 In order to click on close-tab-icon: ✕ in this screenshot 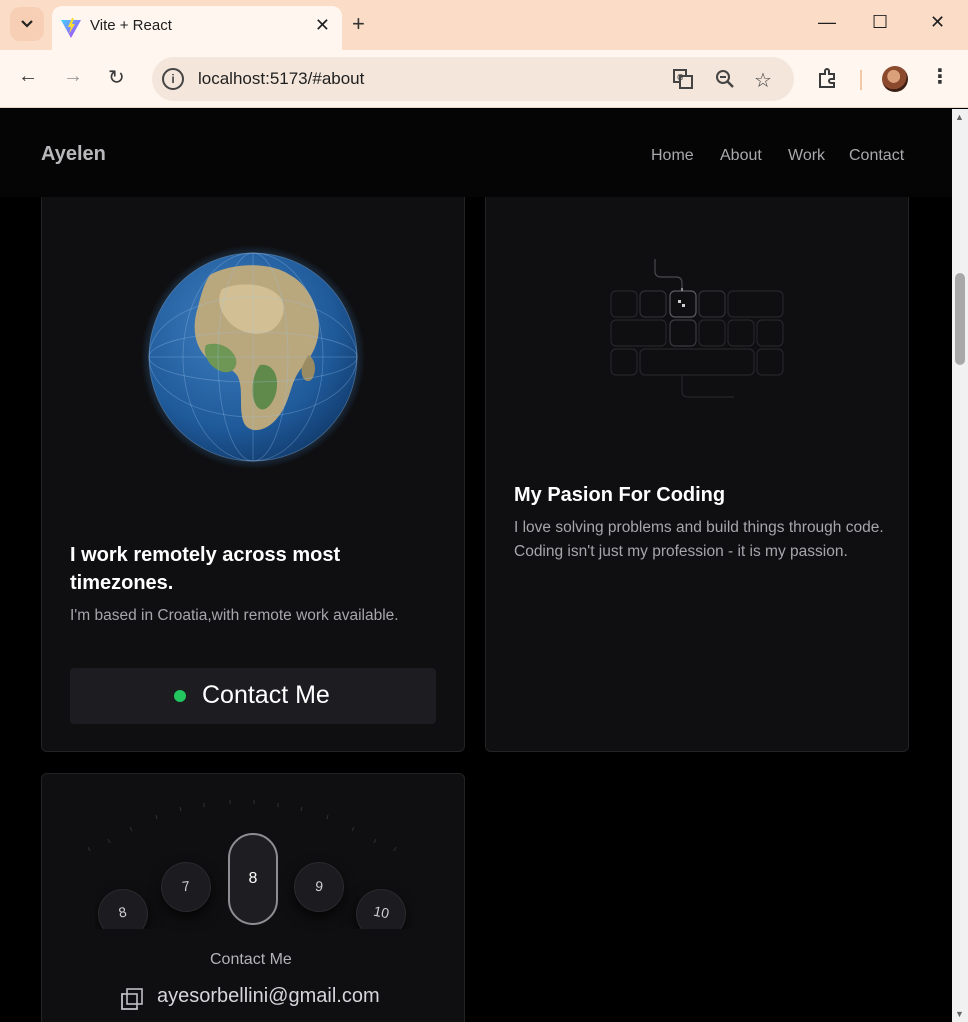, I will do `click(322, 25)`.